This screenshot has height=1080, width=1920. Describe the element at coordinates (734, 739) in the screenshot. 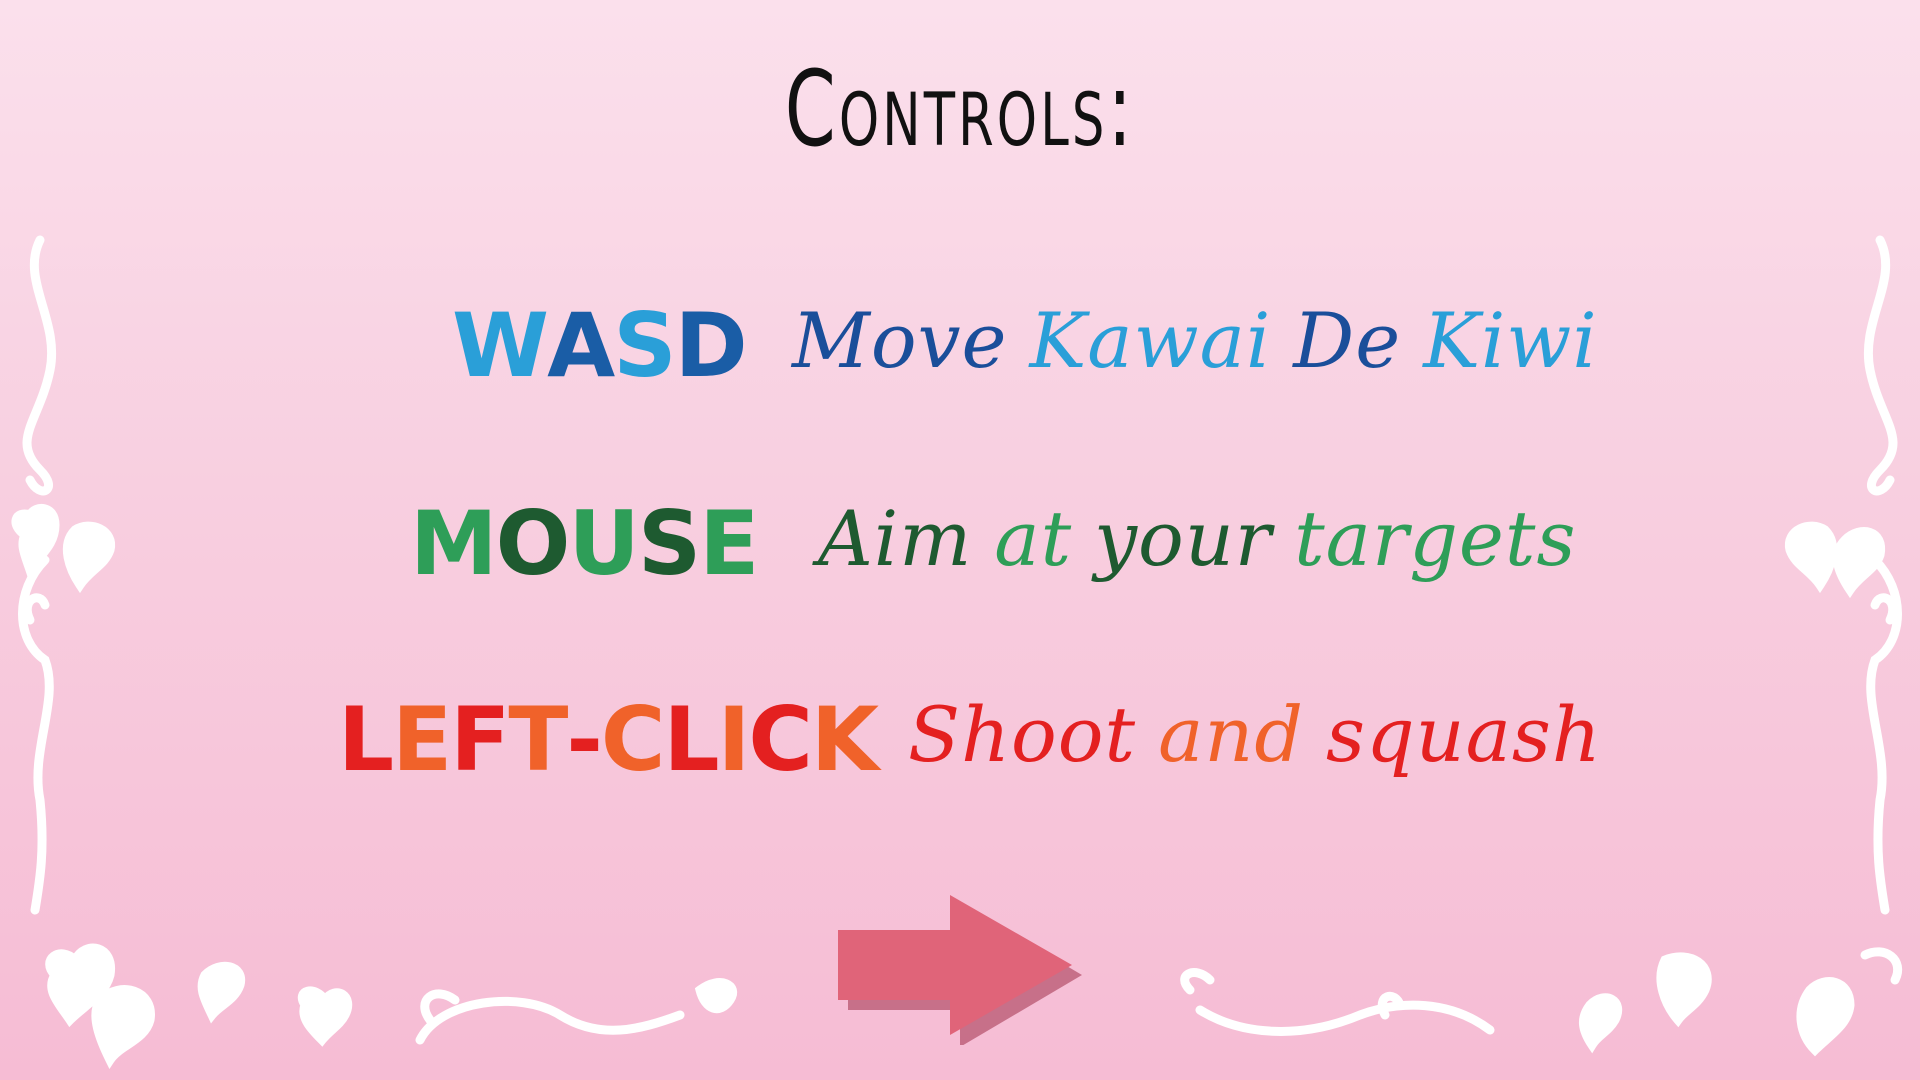

I see `key-letter: I` at that location.